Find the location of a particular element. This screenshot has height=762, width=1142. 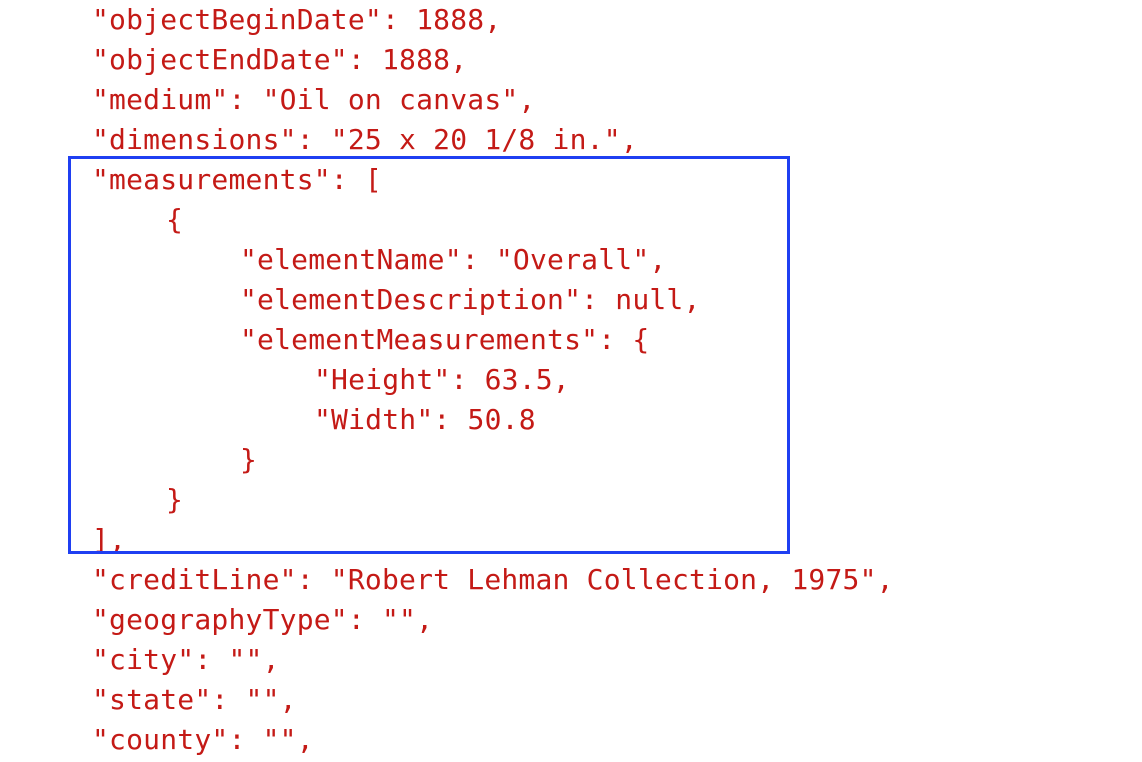

code-line: "city": "", is located at coordinates (186, 659).